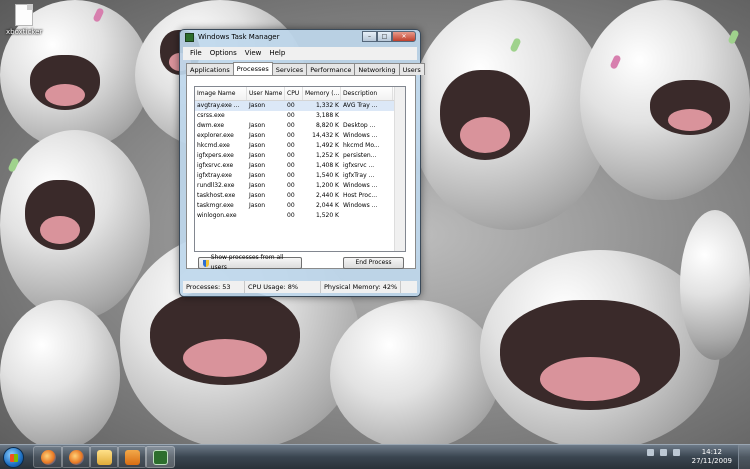 This screenshot has width=750, height=469. I want to click on internet-explorer-icon, so click(48, 457).